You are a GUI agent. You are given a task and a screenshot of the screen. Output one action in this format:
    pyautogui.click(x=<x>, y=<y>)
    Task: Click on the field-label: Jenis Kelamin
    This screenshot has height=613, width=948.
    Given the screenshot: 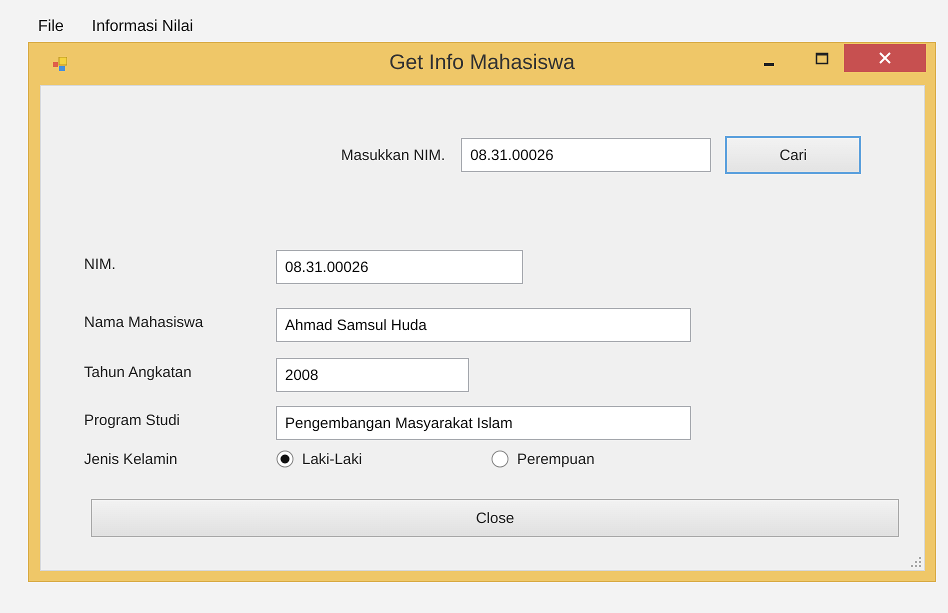 What is the action you would take?
    pyautogui.click(x=131, y=459)
    